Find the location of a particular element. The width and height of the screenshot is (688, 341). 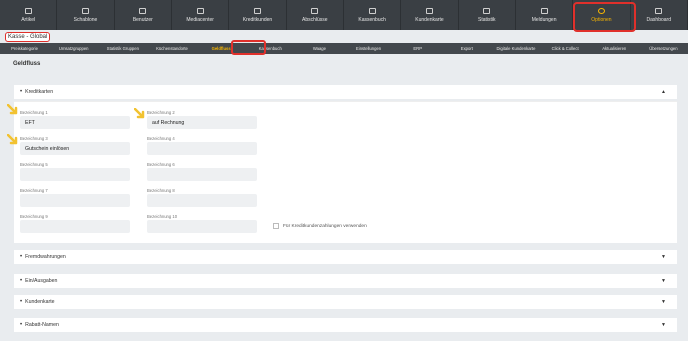

tab-kassenbuch: Kassenbuch is located at coordinates (270, 48).